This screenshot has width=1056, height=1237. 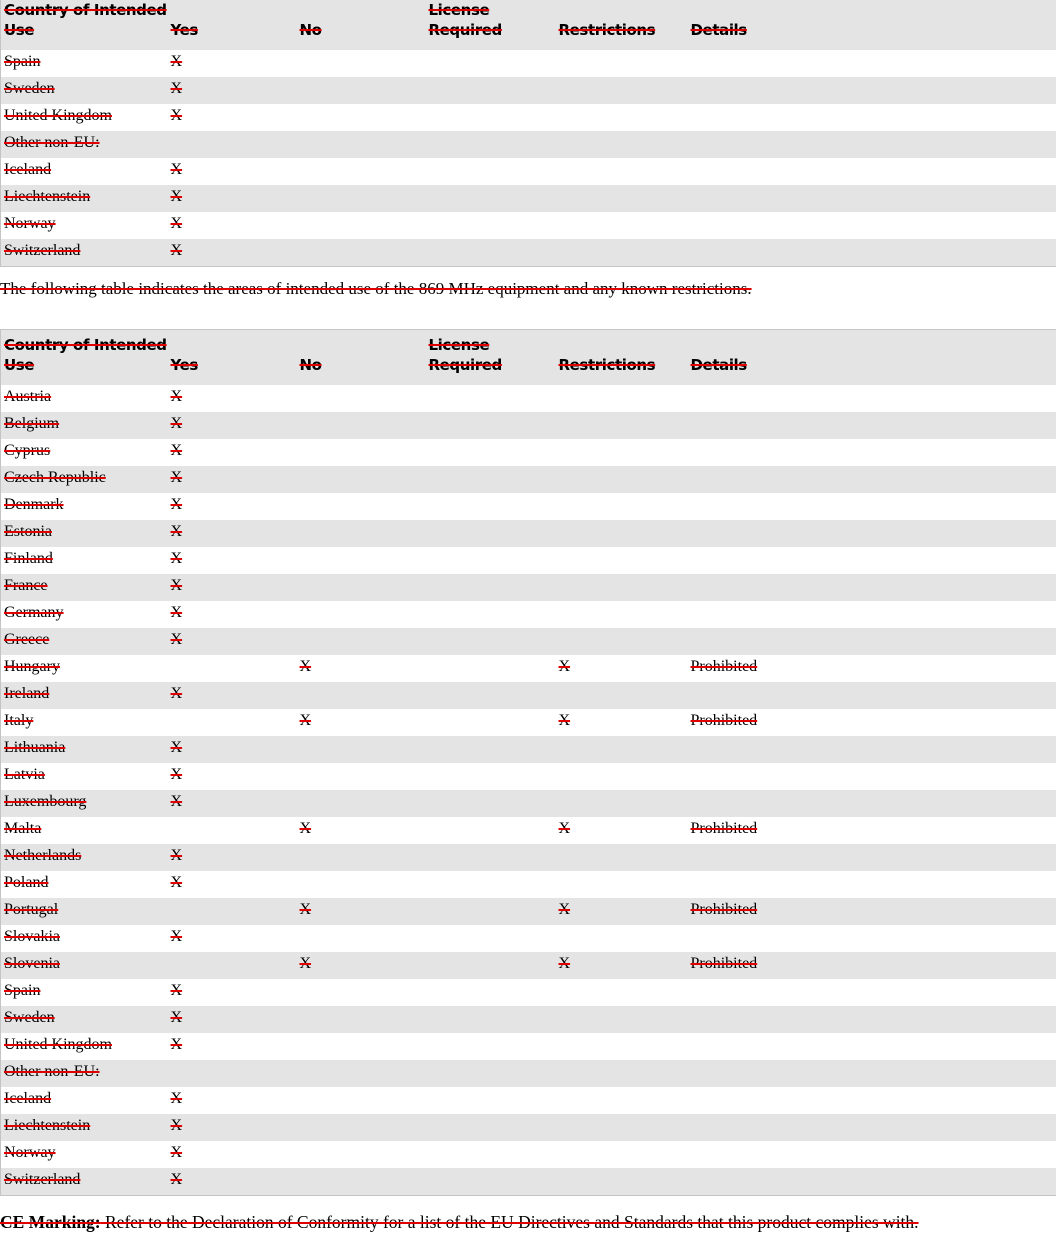 I want to click on ce-marking-label: CE Marking:, so click(x=50, y=1222).